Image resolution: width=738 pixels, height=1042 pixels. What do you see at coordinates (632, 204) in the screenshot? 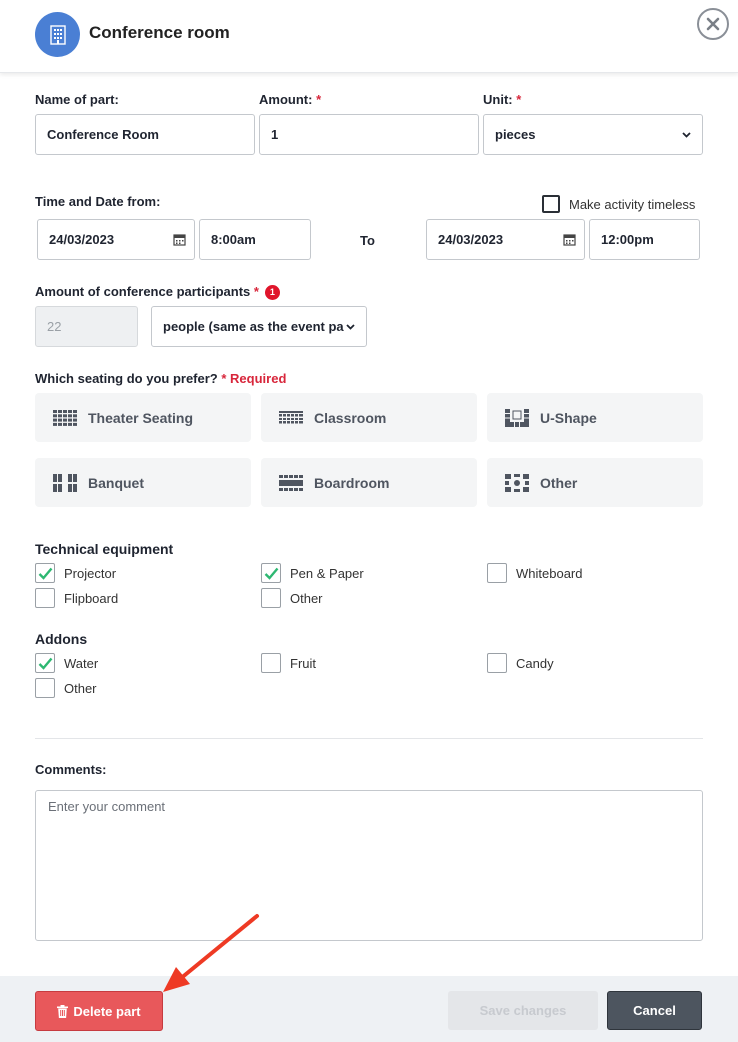
I see `timeless-label: Make activity timeless` at bounding box center [632, 204].